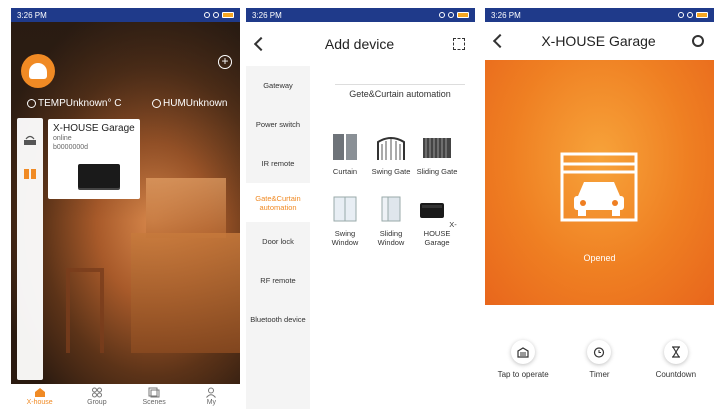 The width and height of the screenshot is (721, 409). I want to click on control-label: Countdown, so click(676, 374).